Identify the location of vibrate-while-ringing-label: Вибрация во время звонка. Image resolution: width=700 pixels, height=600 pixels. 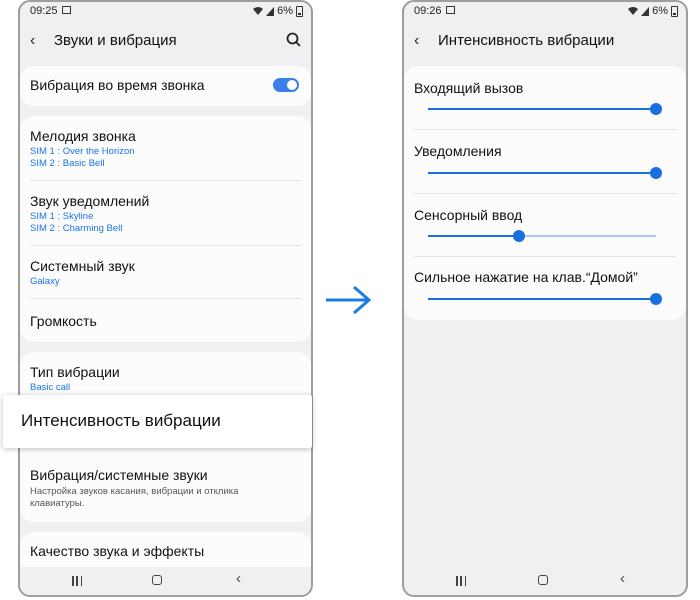
(117, 85).